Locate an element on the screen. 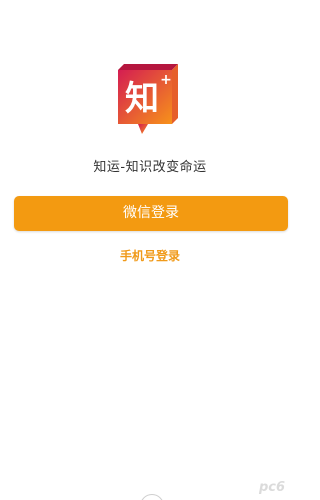 The image size is (320, 500). bottom-circle-icon is located at coordinates (152, 497).